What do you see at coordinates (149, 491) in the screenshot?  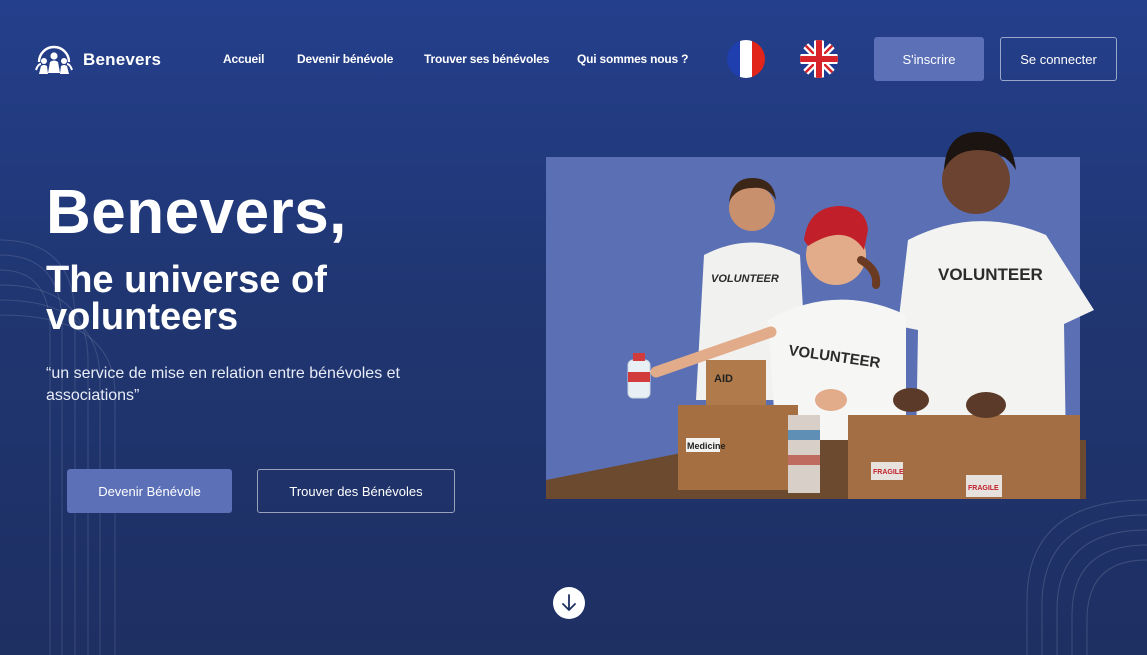 I see `become-volunteer-button: Devenir Bénévole` at bounding box center [149, 491].